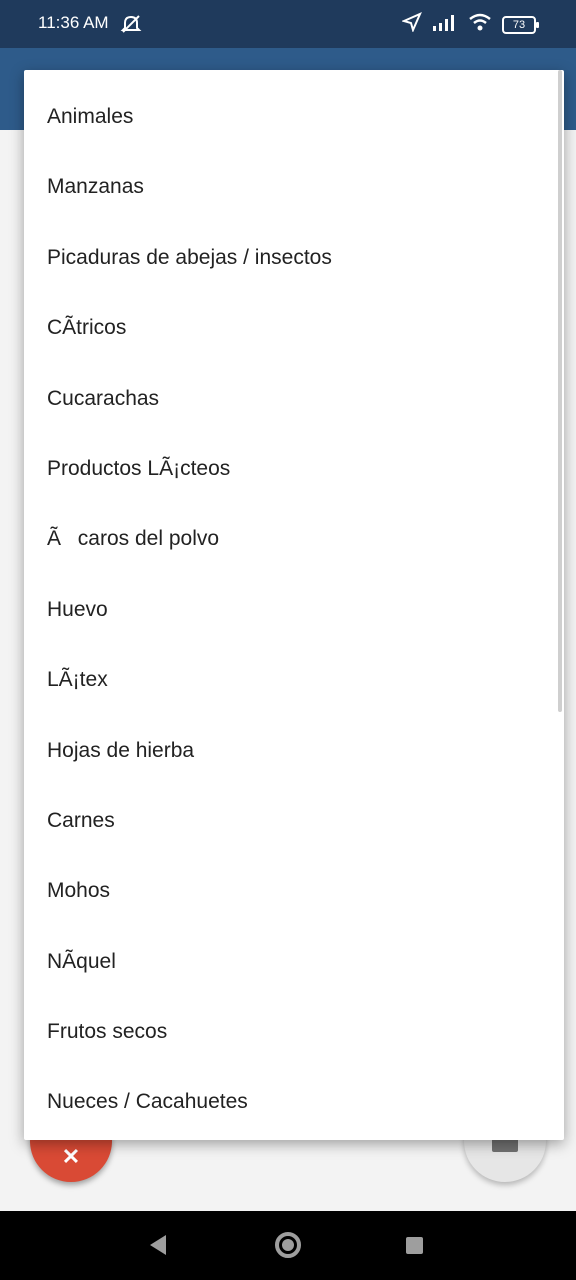 The image size is (576, 1280). Describe the element at coordinates (445, 24) in the screenshot. I see `signal-icon` at that location.